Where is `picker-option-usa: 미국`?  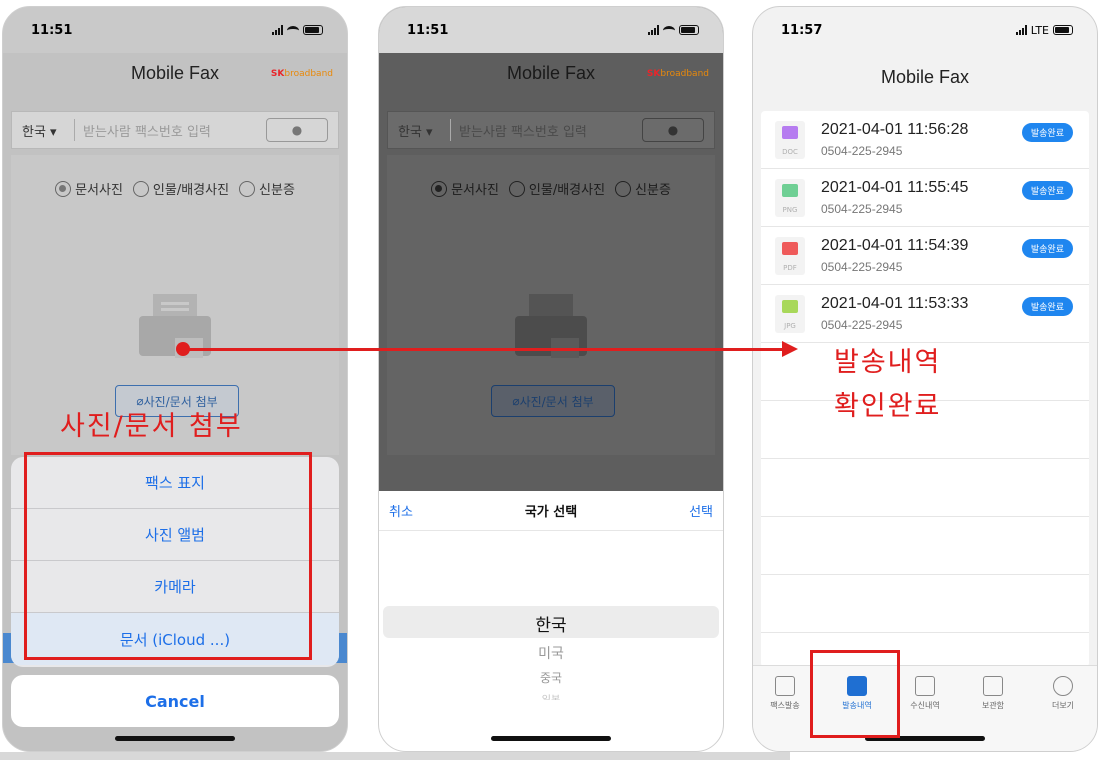
picker-option-usa: 미국 is located at coordinates (551, 653).